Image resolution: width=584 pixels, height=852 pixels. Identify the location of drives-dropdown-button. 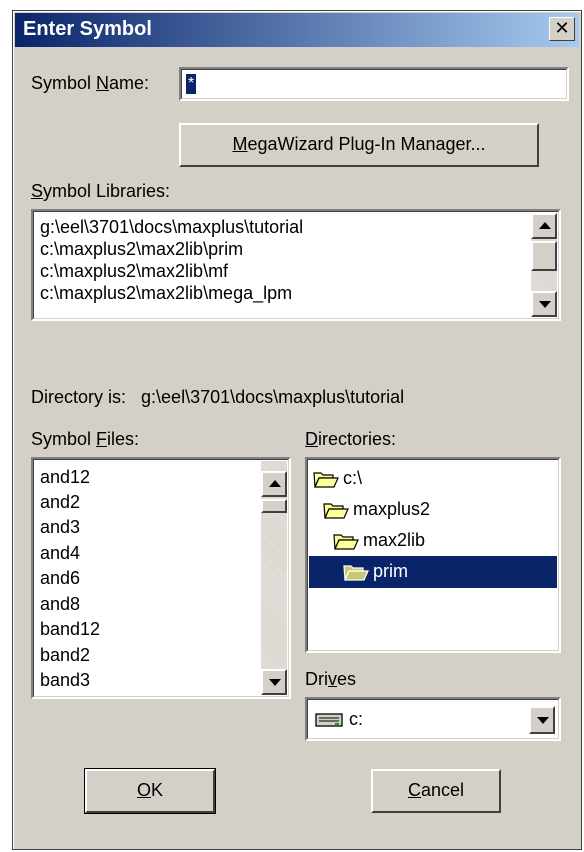
(542, 720).